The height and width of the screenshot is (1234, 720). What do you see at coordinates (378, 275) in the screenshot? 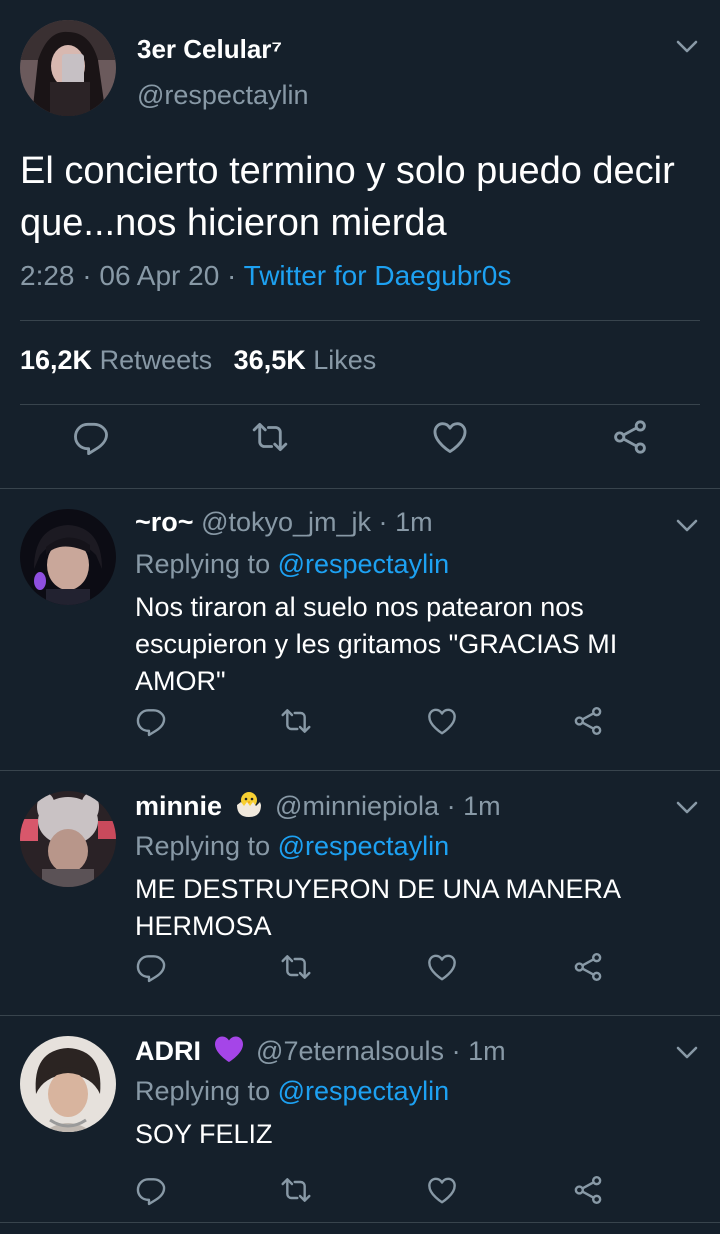
I see `tweet-source: Twitter for Daegubr0s` at bounding box center [378, 275].